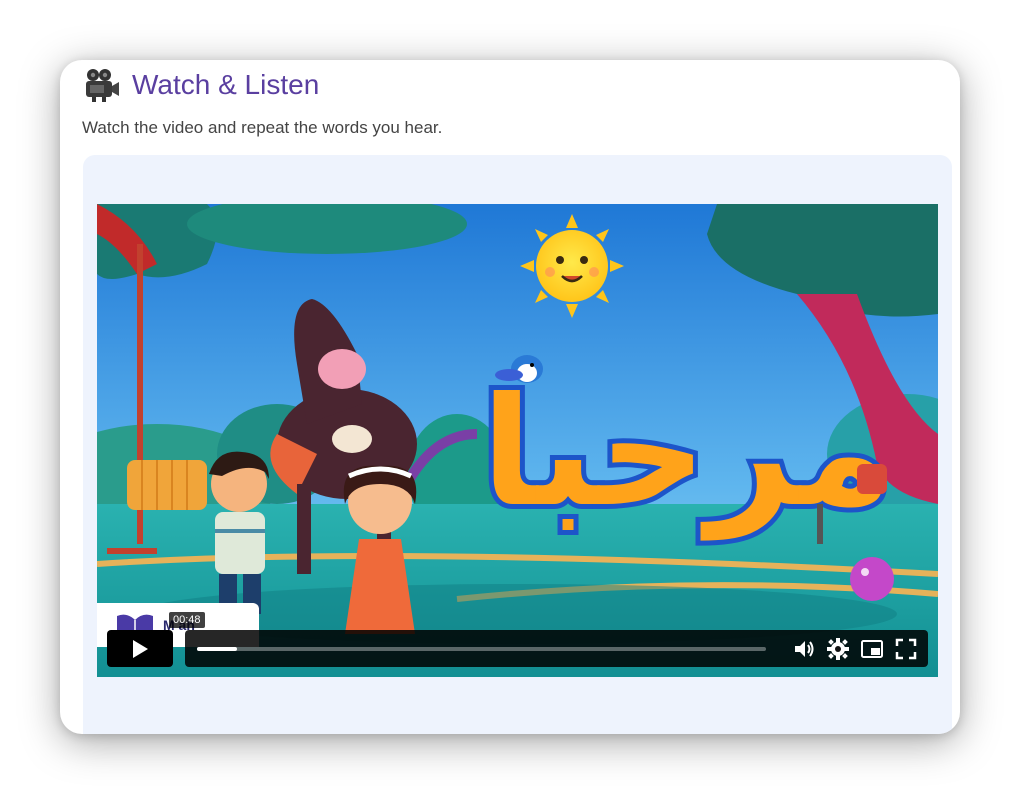 This screenshot has height=809, width=1020. Describe the element at coordinates (872, 649) in the screenshot. I see `picture-in-picture-icon` at that location.